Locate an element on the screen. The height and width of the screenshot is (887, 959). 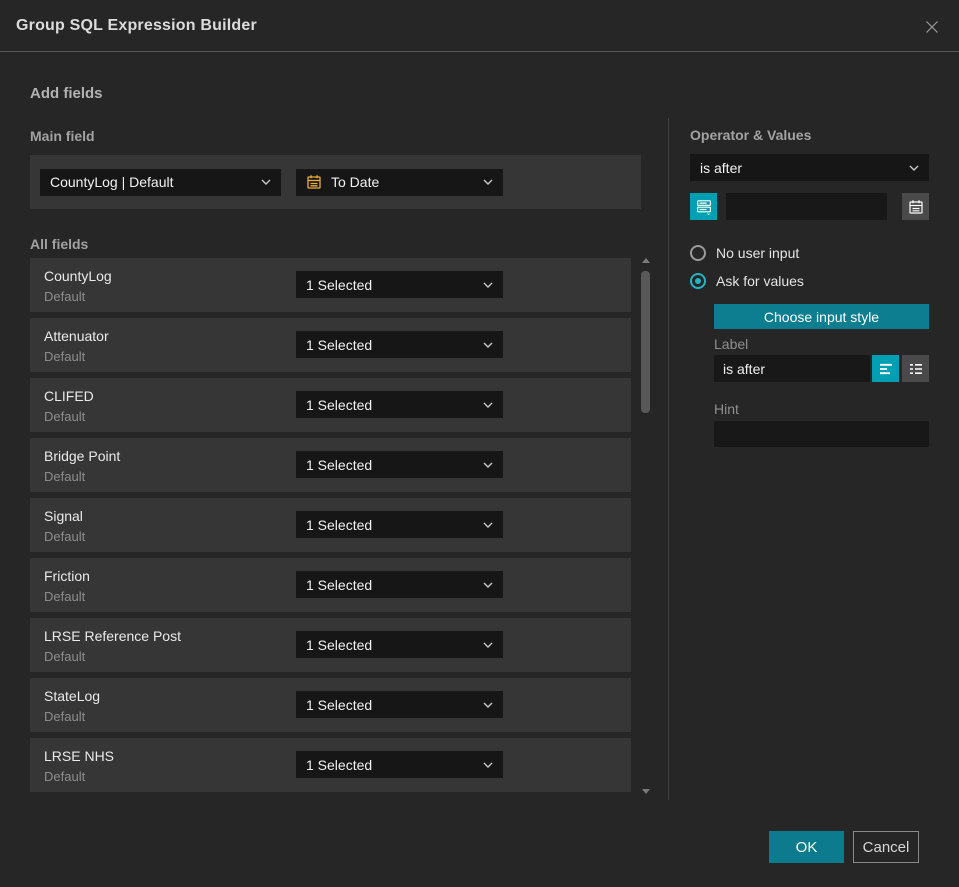
label-input is located at coordinates (792, 368).